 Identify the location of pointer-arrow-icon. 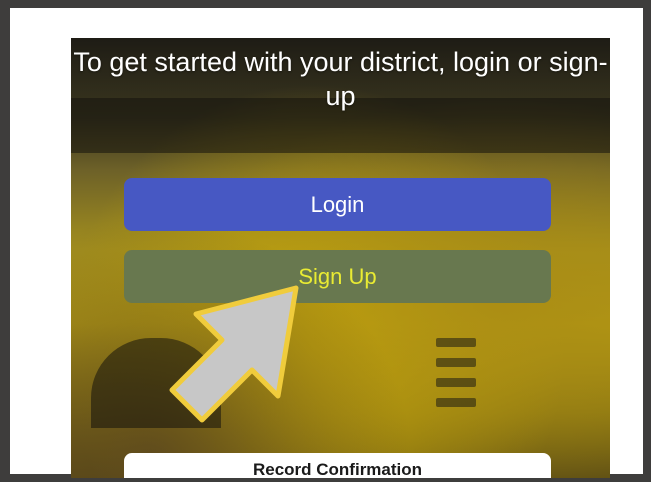
(234, 354).